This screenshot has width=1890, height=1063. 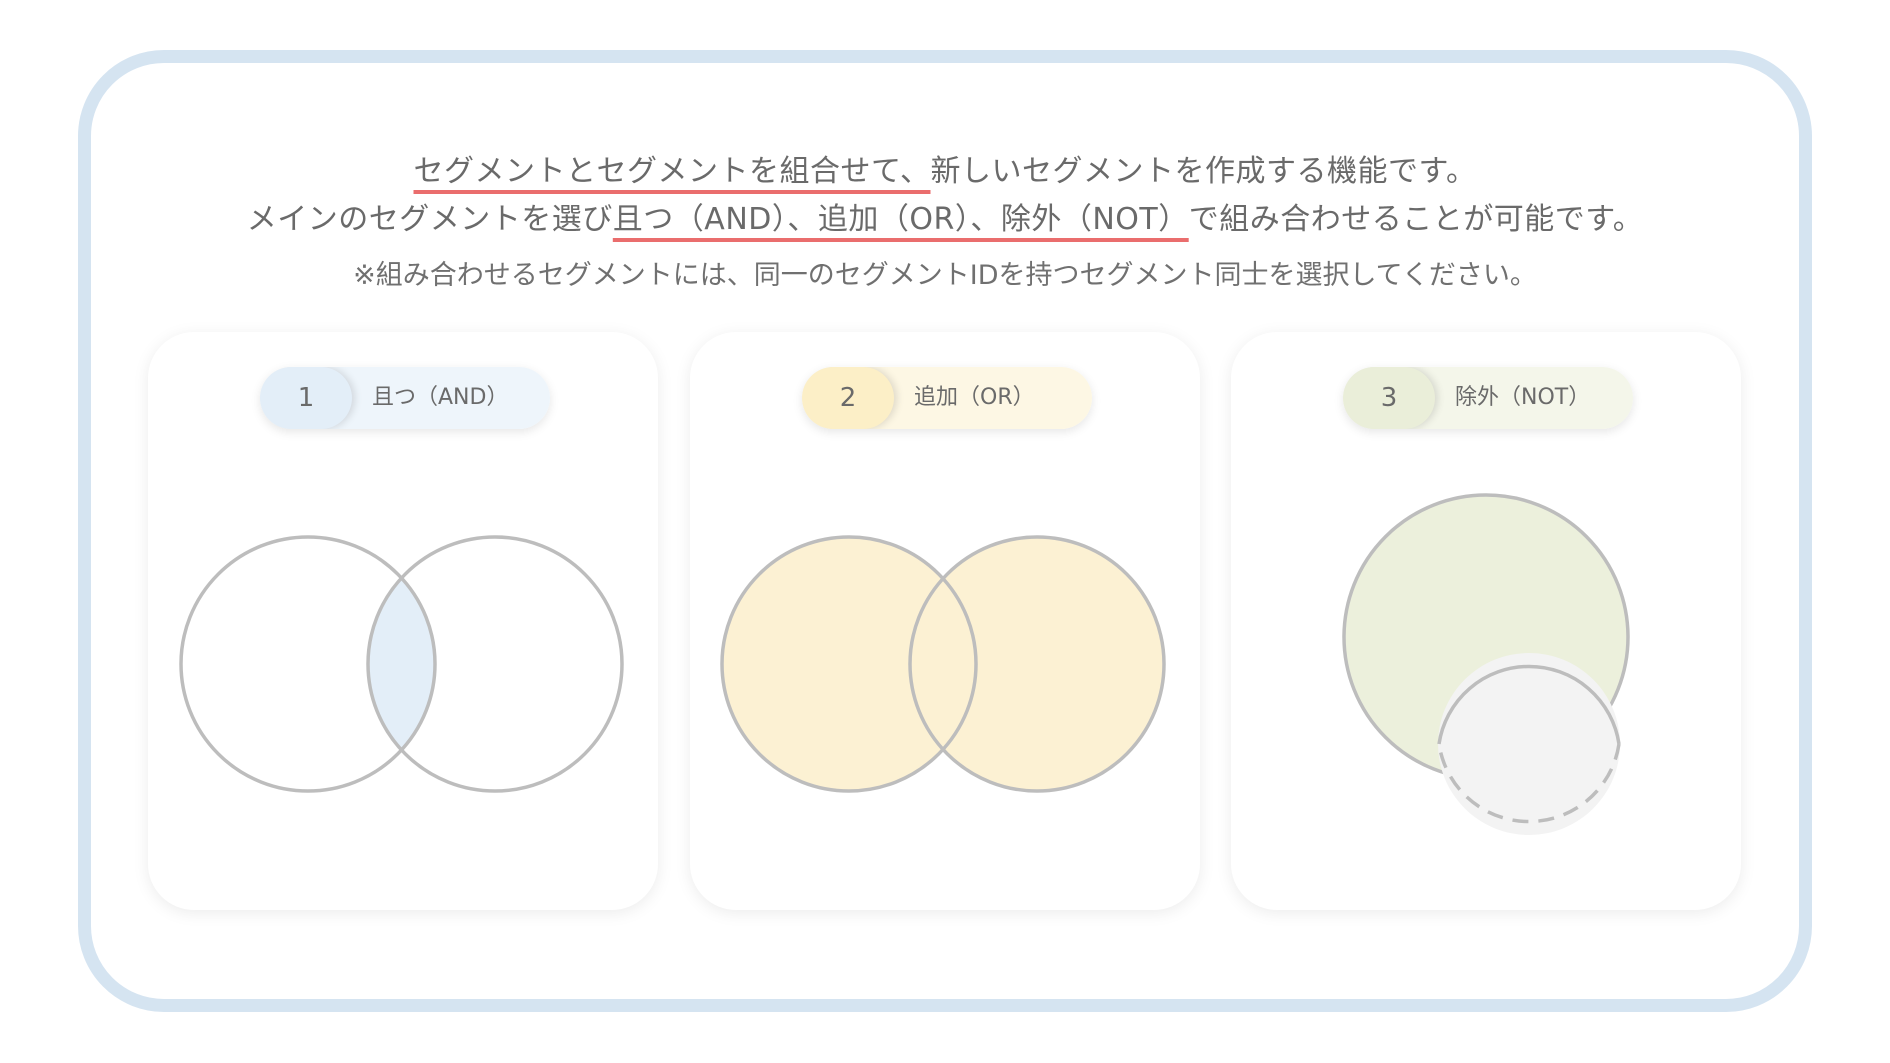 I want to click on card-and: 且つ（AND） 1, so click(x=403, y=621).